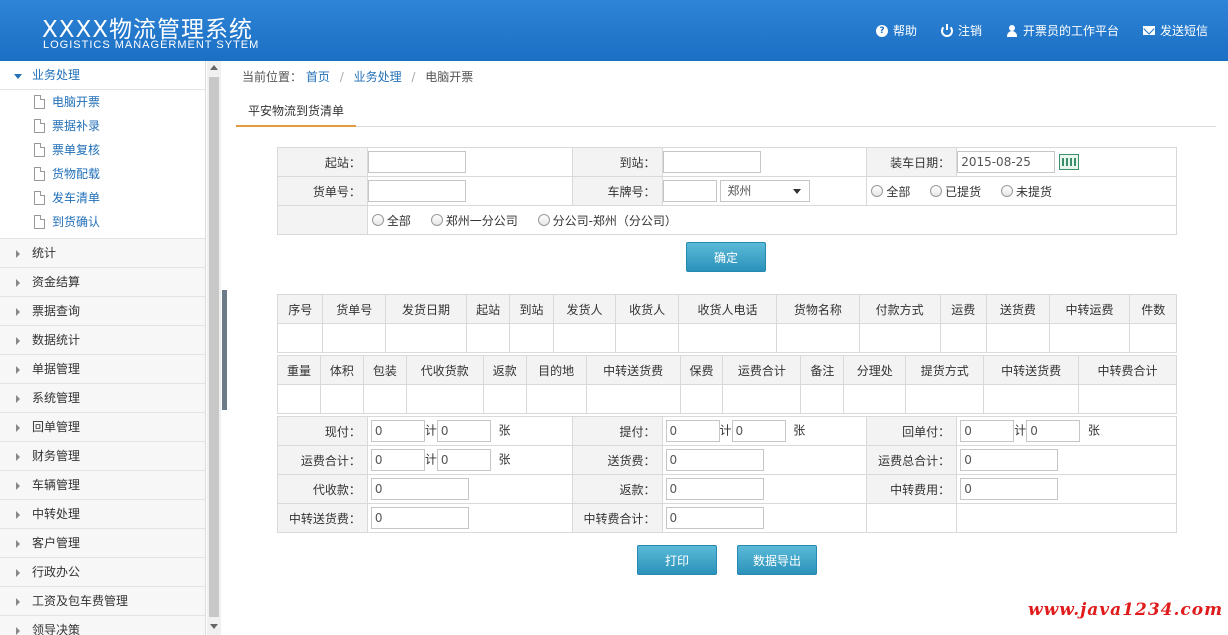  I want to click on user-icon, so click(1012, 30).